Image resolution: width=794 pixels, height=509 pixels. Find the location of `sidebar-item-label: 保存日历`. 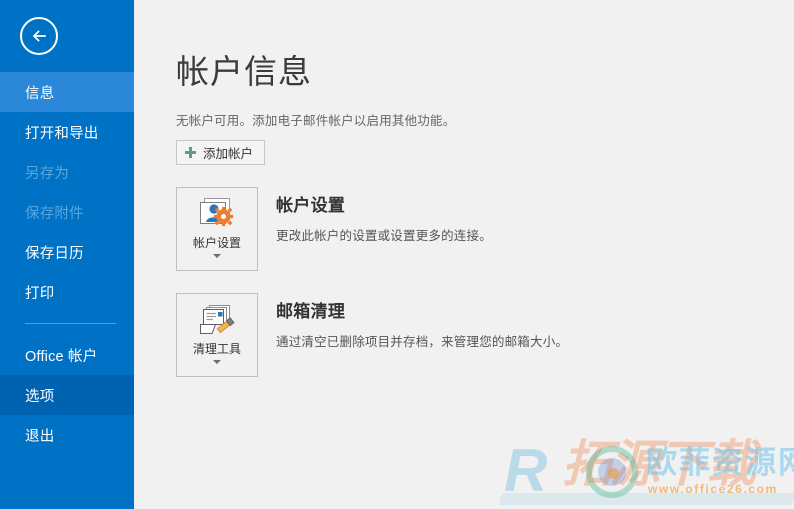

sidebar-item-label: 保存日历 is located at coordinates (54, 253).